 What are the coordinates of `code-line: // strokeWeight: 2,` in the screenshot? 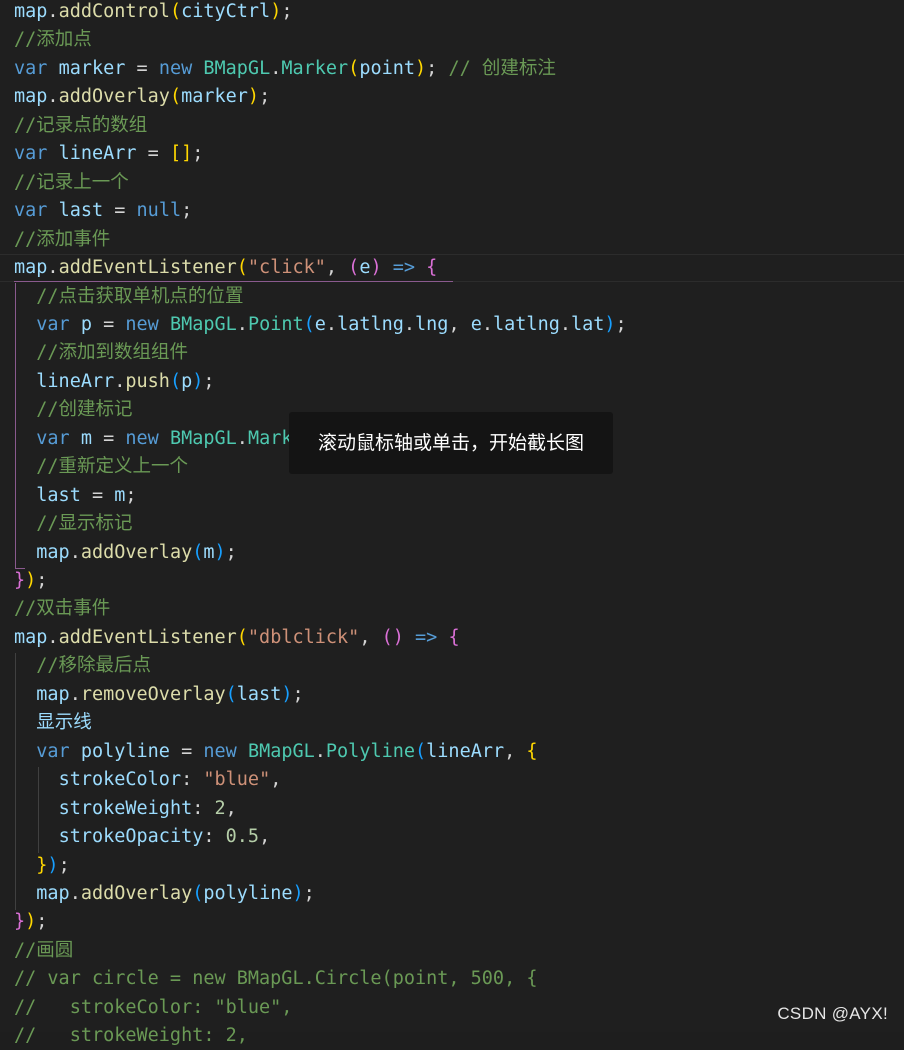 It's located at (131, 1036).